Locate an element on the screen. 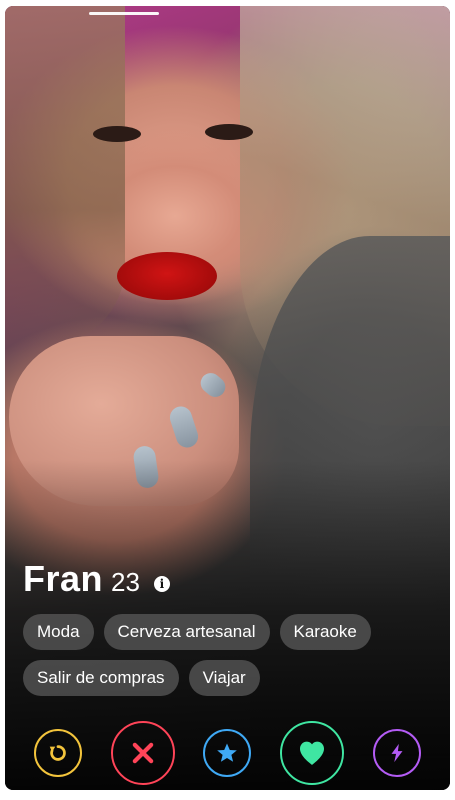 Image resolution: width=455 pixels, height=800 pixels. heart-icon is located at coordinates (312, 753).